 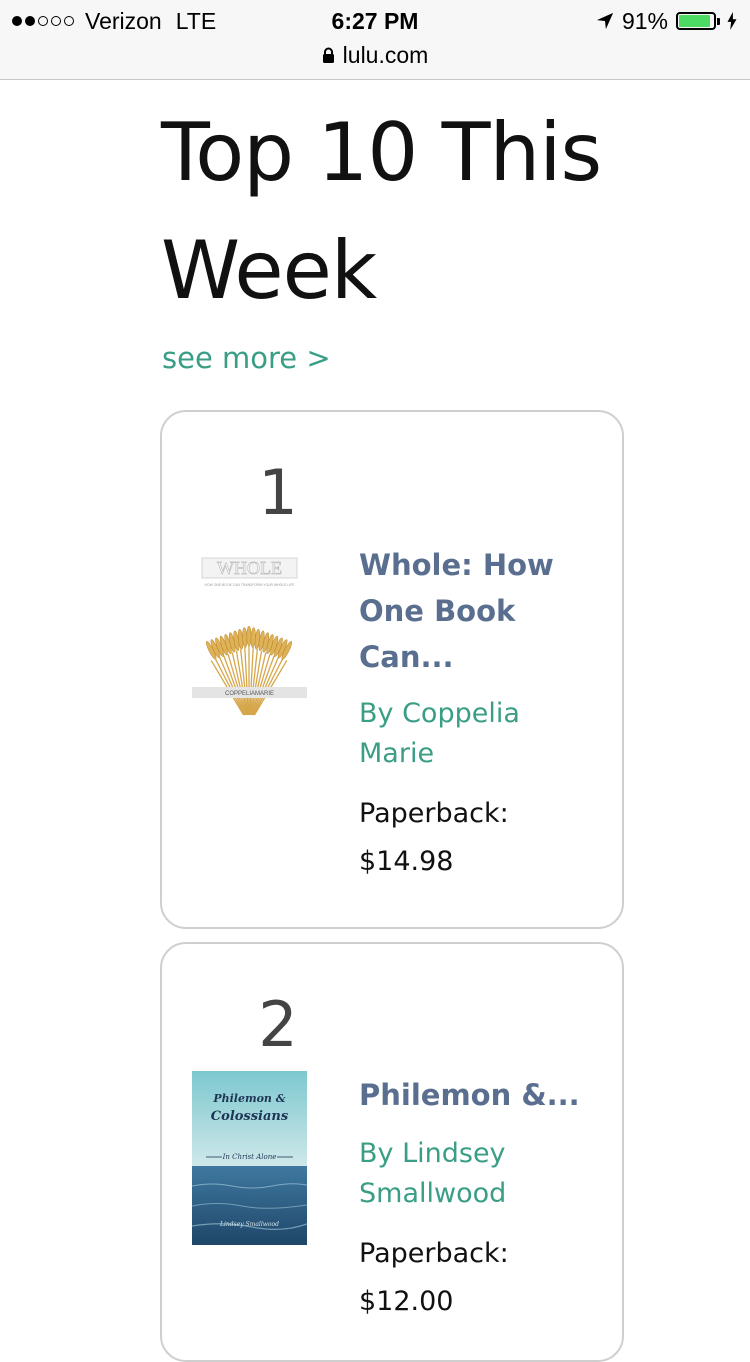 I want to click on section-title: Top 10 This Week, so click(x=381, y=211).